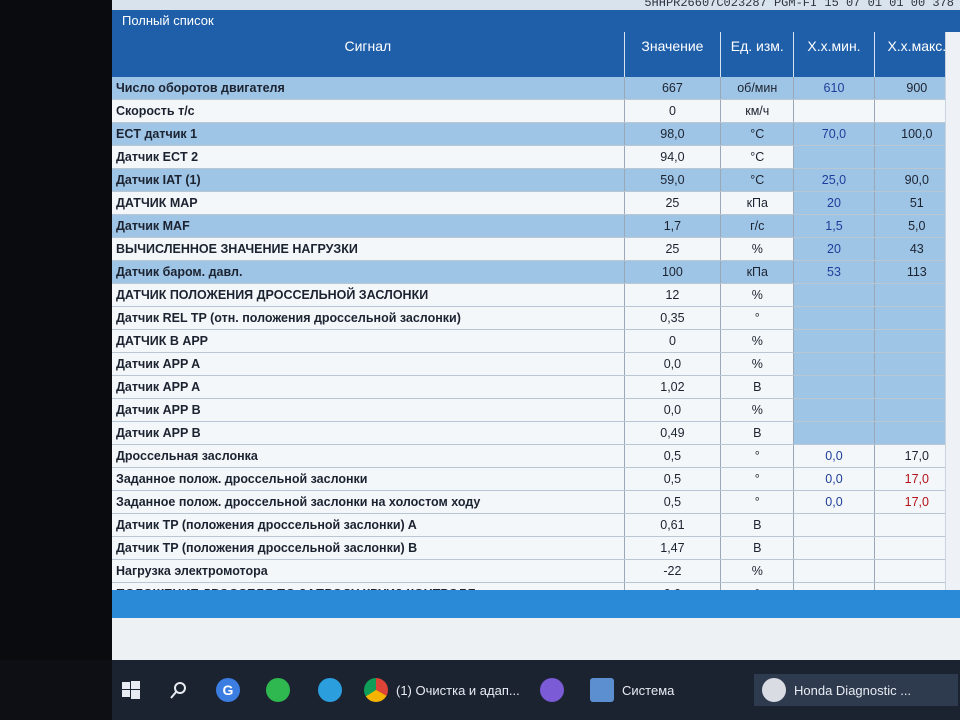 This screenshot has height=720, width=960. What do you see at coordinates (368, 203) in the screenshot?
I see `cell-signal: ДАТЧИК MAP` at bounding box center [368, 203].